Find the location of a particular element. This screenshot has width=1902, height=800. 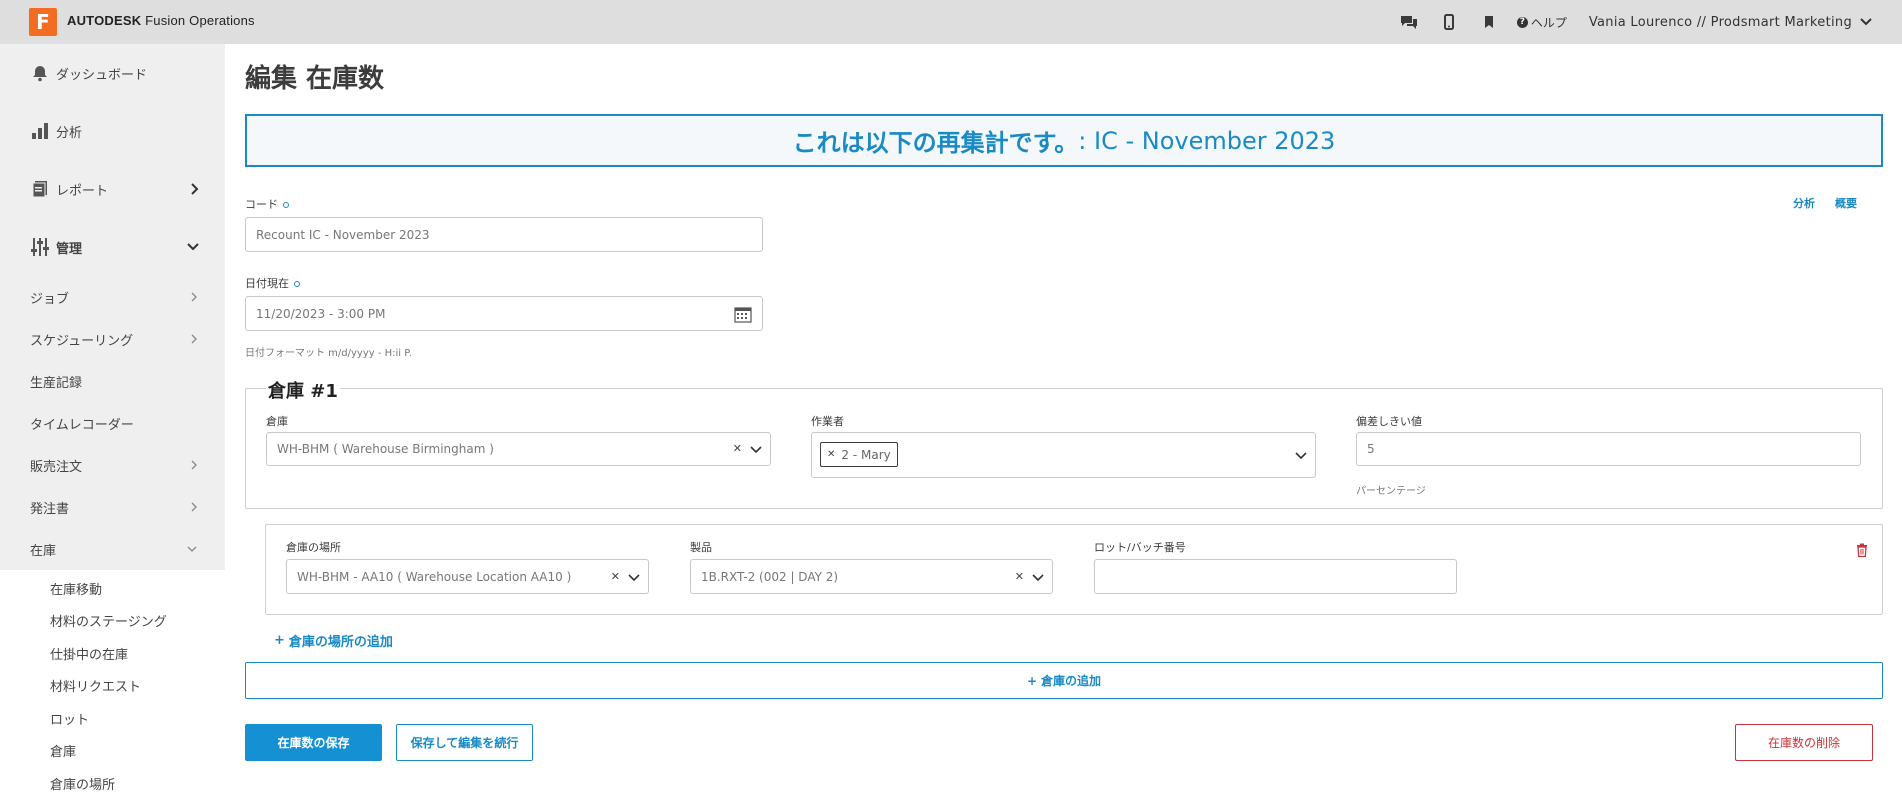

sidebar-sub-label: 販売注文 is located at coordinates (56, 467).